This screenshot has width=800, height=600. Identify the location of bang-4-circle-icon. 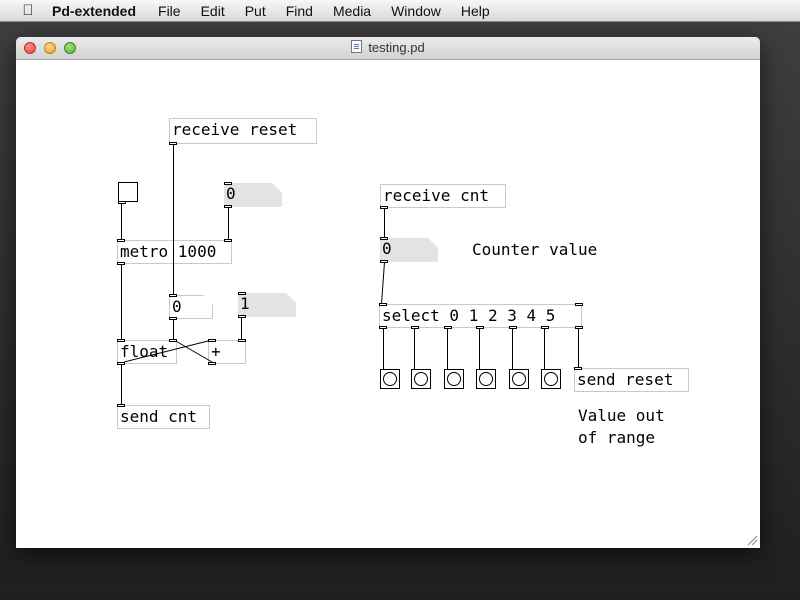
(519, 379).